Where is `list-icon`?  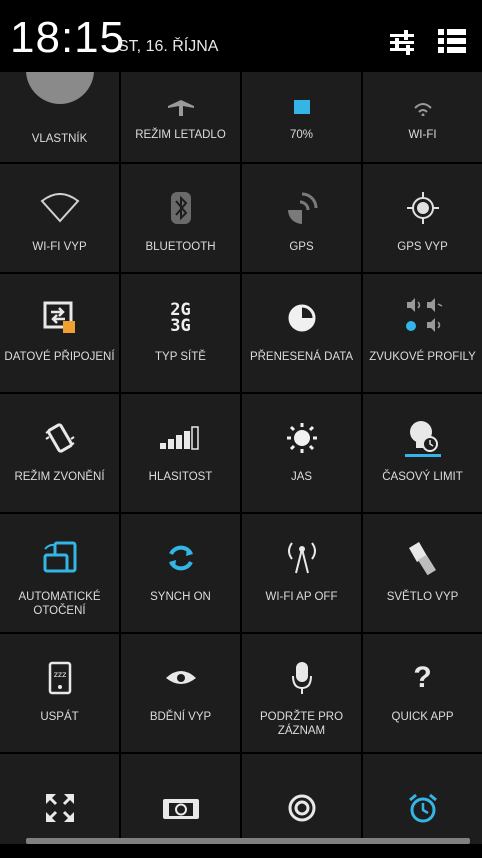 list-icon is located at coordinates (452, 41).